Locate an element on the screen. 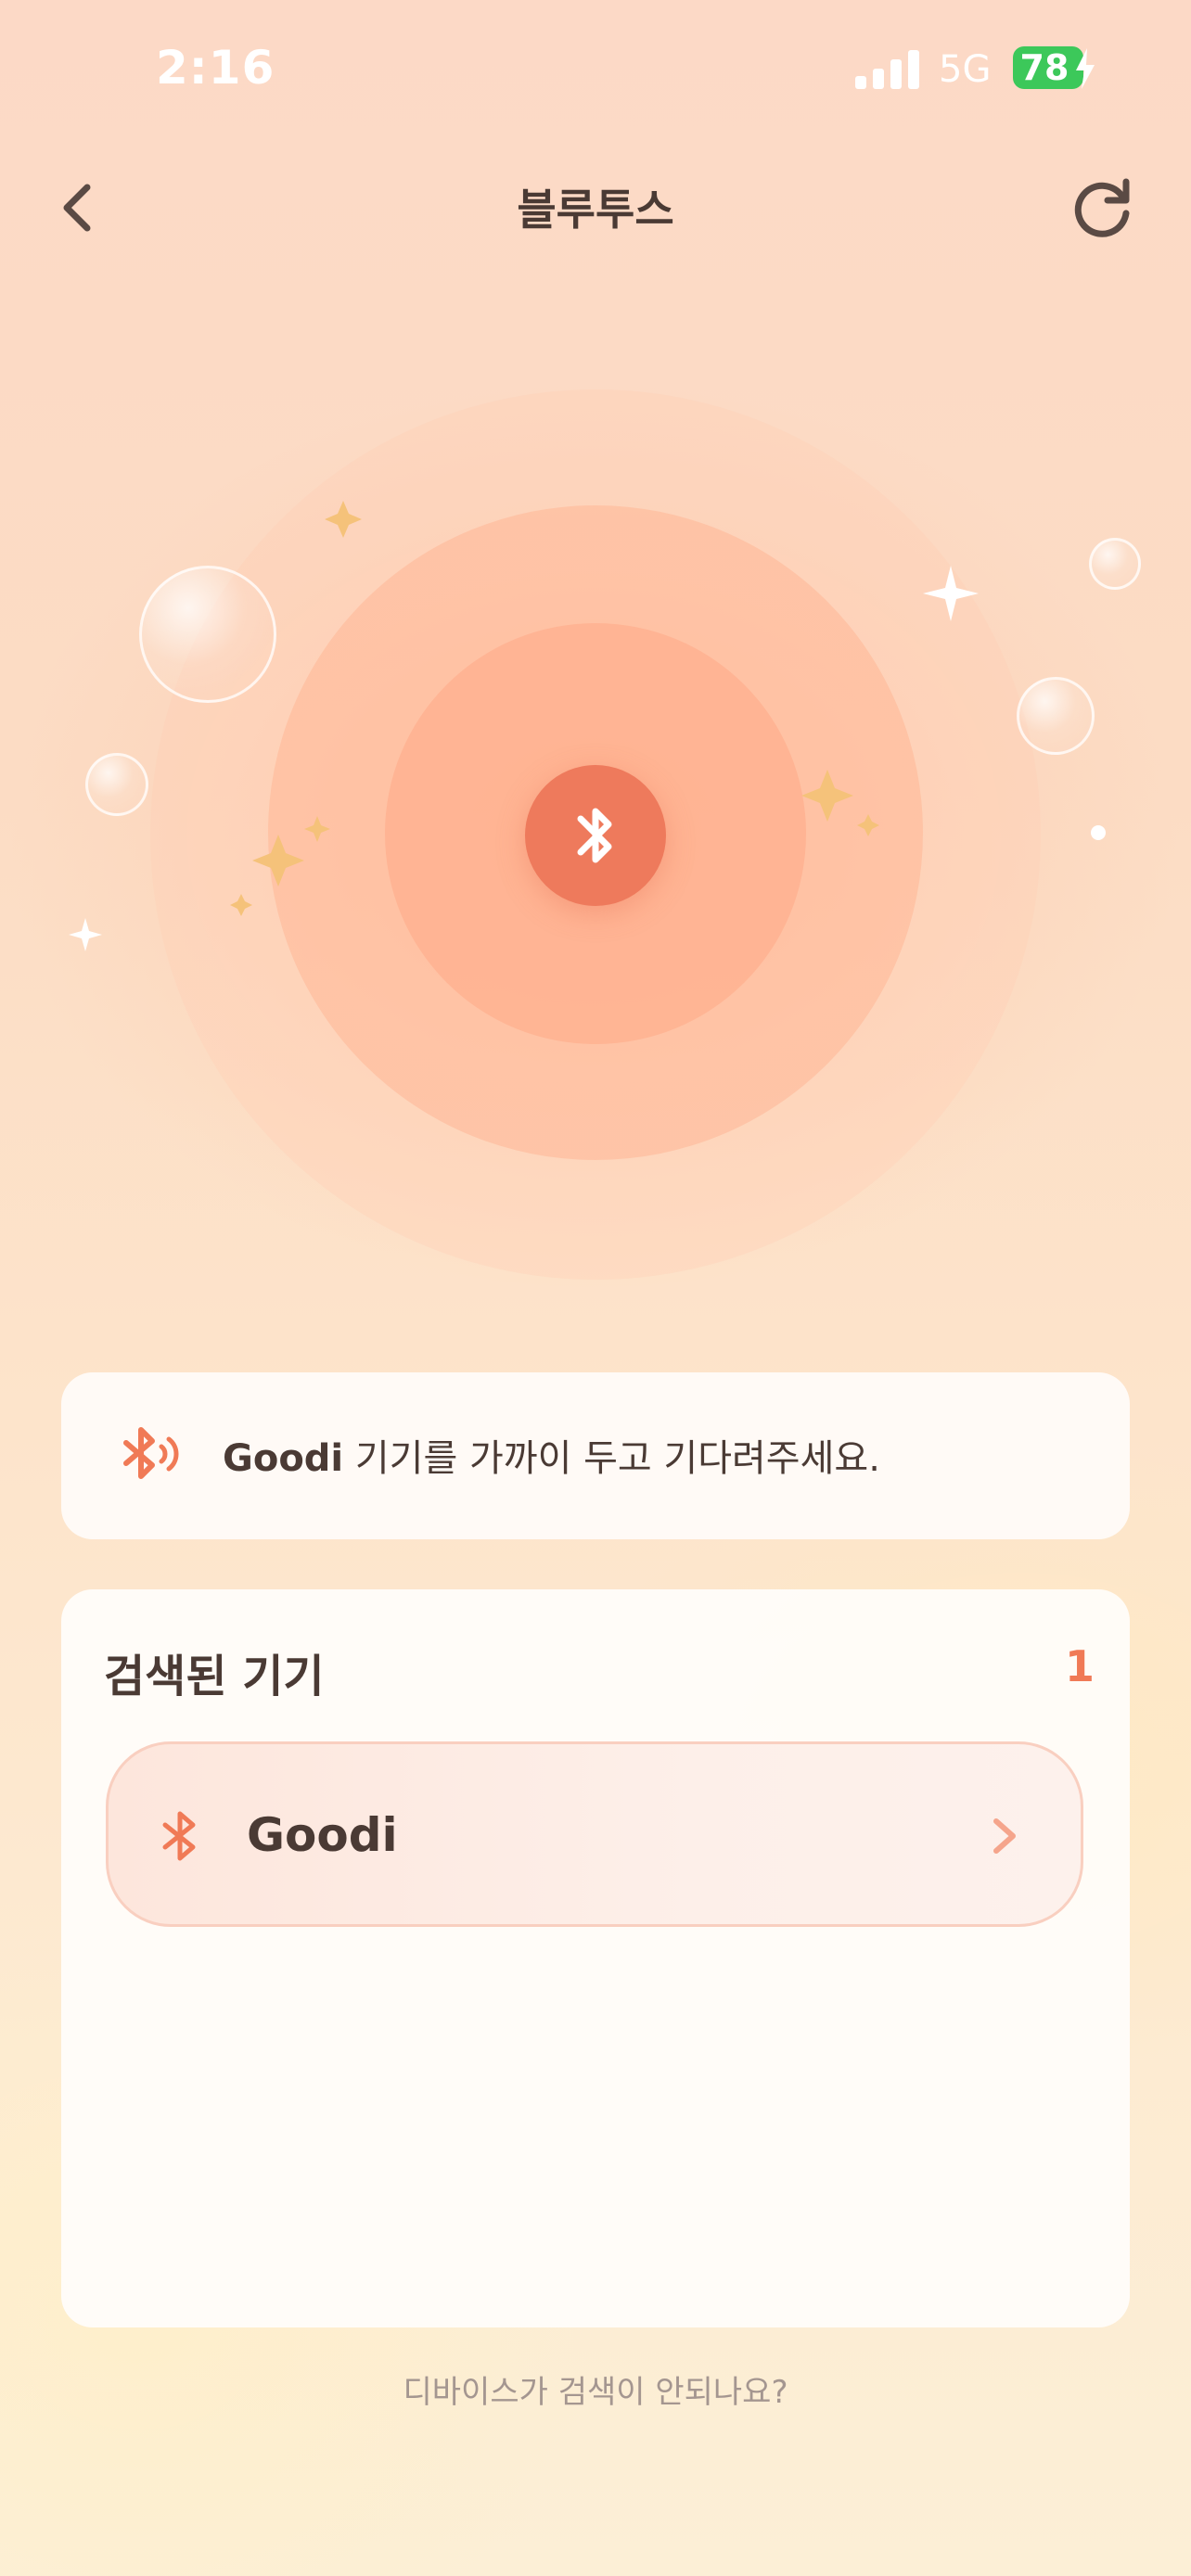 Image resolution: width=1191 pixels, height=2576 pixels. device-list-title: 검색된 기기 is located at coordinates (215, 1676).